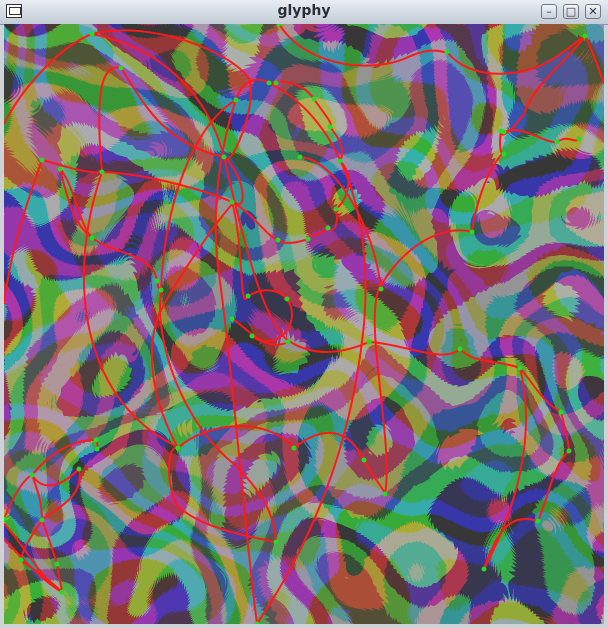  I want to click on maximize-icon: □, so click(571, 11).